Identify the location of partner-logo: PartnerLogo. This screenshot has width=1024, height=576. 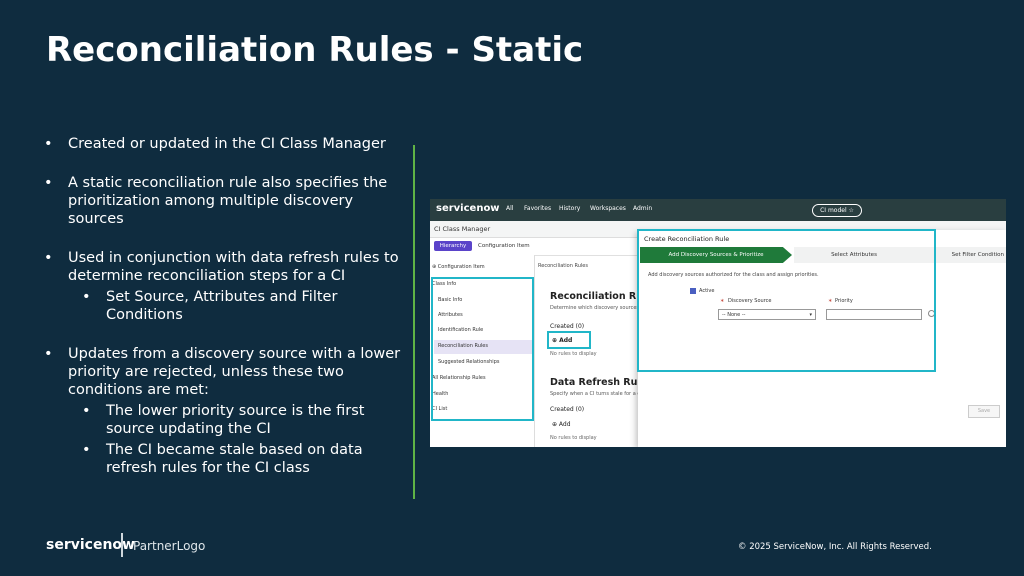
(169, 546).